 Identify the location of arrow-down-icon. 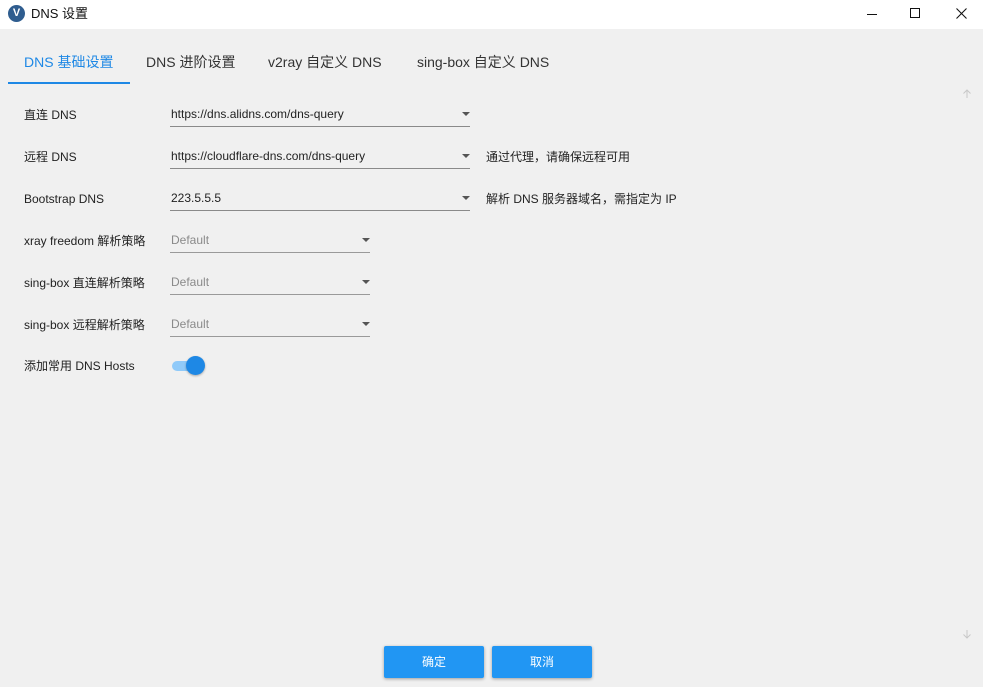
(967, 634).